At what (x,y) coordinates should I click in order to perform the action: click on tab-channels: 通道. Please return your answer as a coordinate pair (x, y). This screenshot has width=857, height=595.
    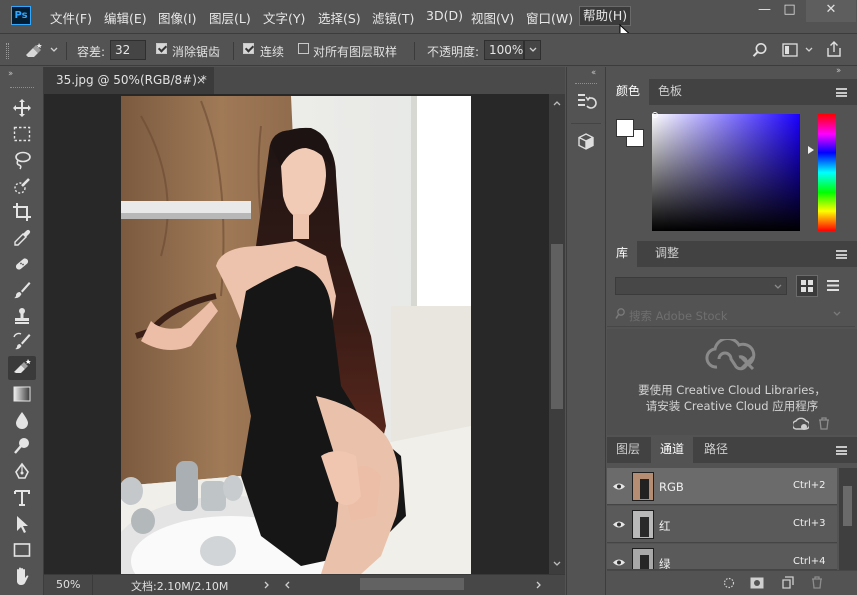
    Looking at the image, I should click on (672, 450).